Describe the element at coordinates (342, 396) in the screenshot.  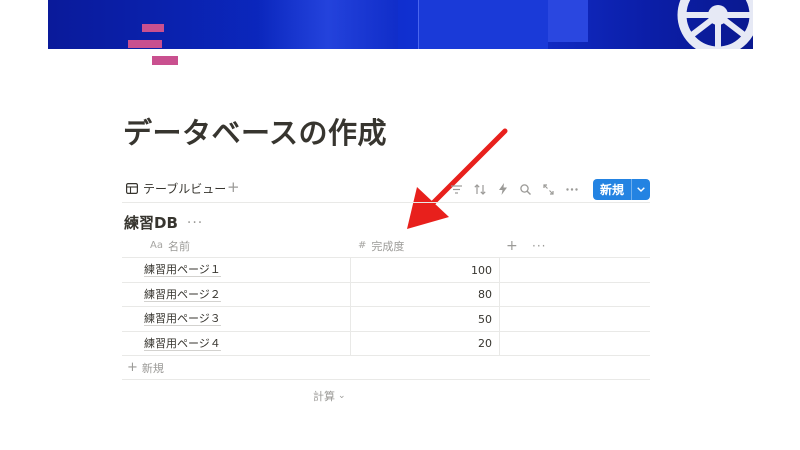
I see `chevron-down-icon: ⌄` at that location.